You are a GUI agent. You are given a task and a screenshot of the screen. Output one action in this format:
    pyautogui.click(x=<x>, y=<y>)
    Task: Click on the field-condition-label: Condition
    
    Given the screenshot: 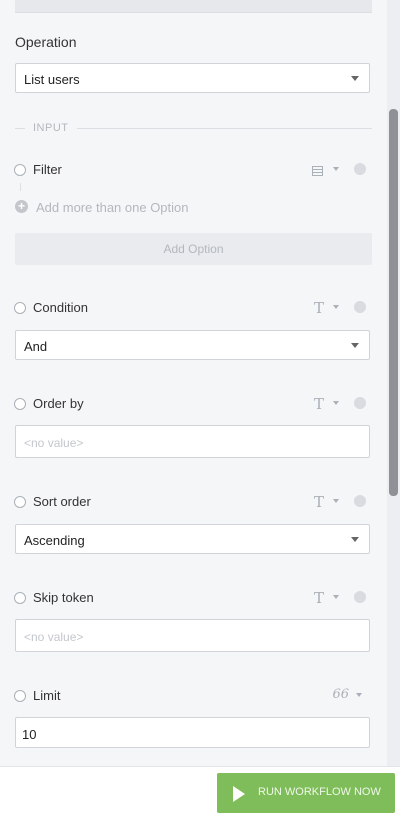 What is the action you would take?
    pyautogui.click(x=60, y=307)
    